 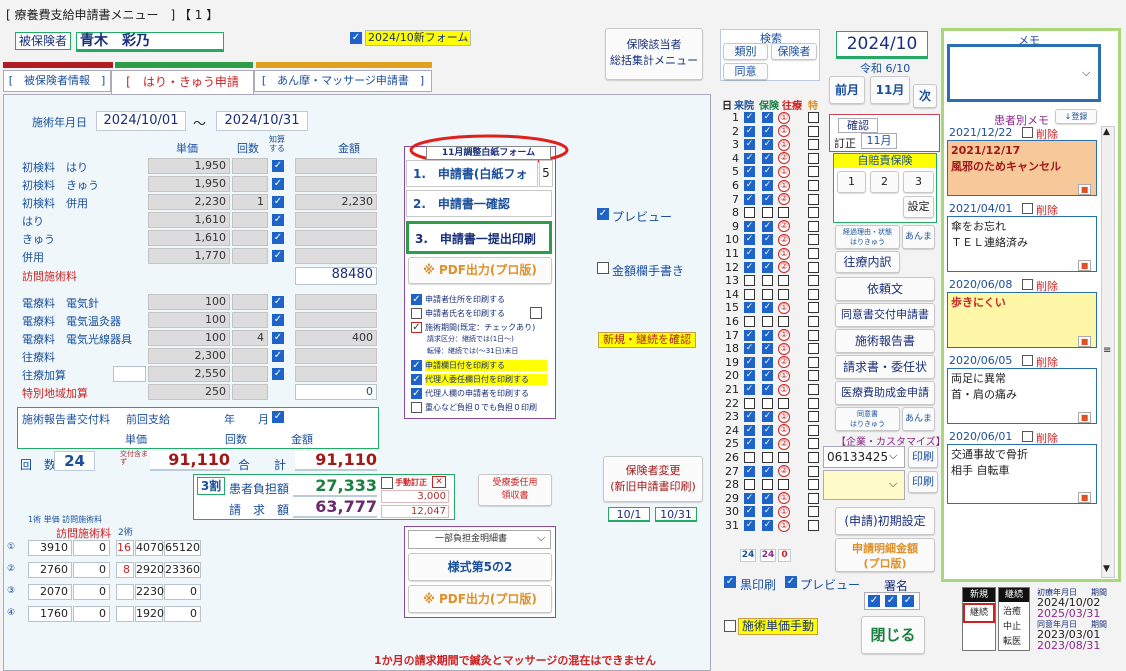 I want to click on print-option-checkbox, so click(x=416, y=313).